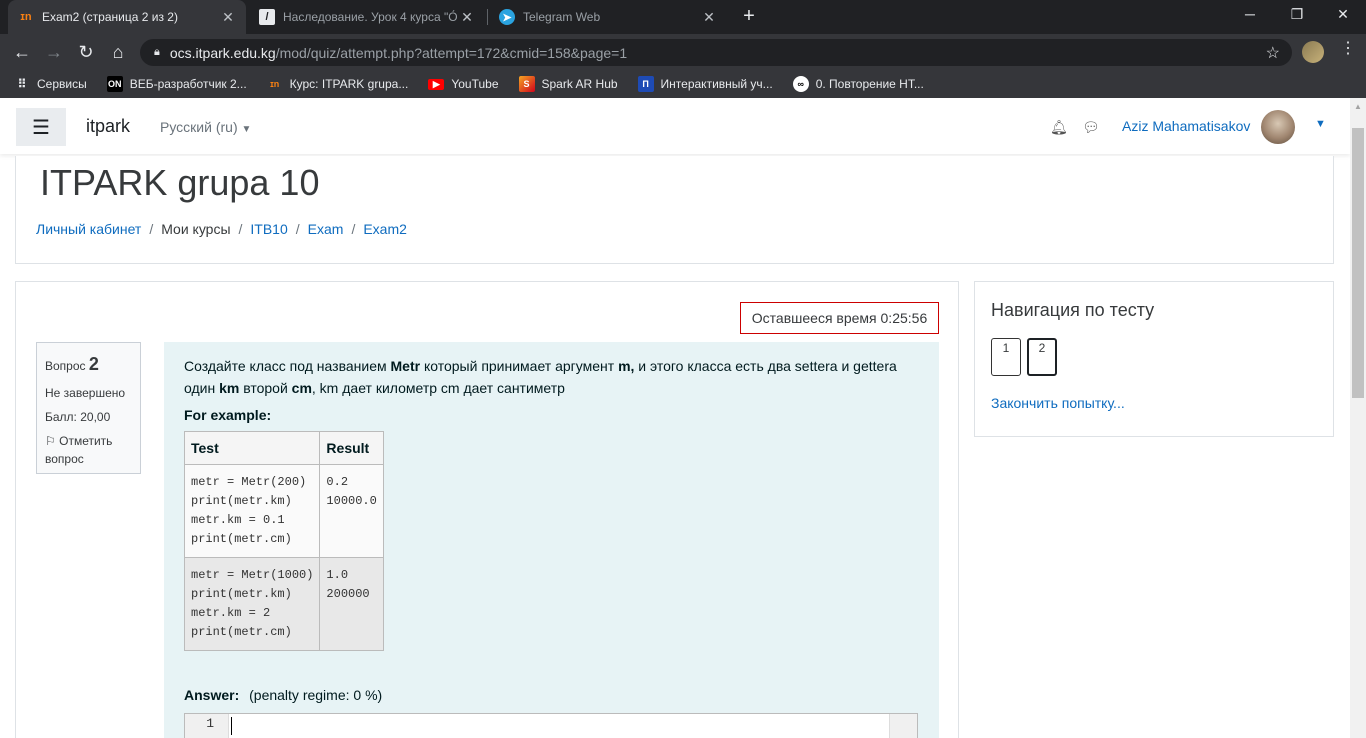 The height and width of the screenshot is (738, 1366). I want to click on tab-title: Наследование. Урок 4 курса "О́, so click(370, 17).